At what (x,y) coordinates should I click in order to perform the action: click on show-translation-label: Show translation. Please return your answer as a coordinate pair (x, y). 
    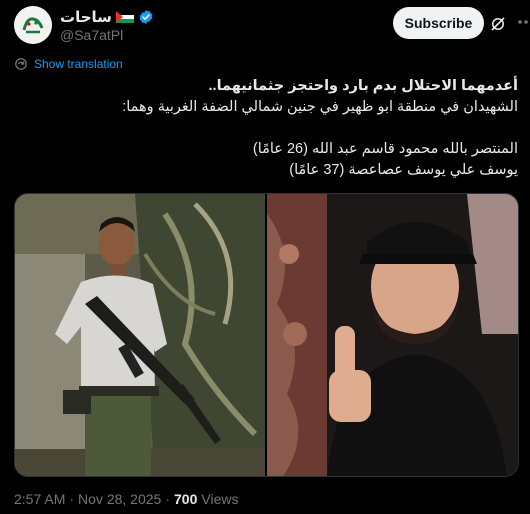
    Looking at the image, I should click on (78, 64).